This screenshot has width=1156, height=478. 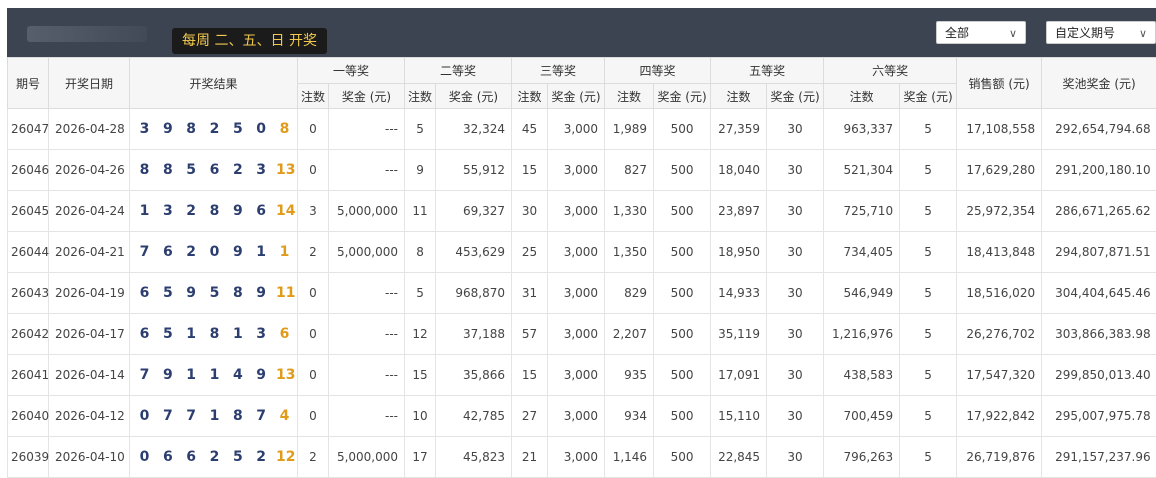 I want to click on col-prize5: 五等奖, so click(x=767, y=70).